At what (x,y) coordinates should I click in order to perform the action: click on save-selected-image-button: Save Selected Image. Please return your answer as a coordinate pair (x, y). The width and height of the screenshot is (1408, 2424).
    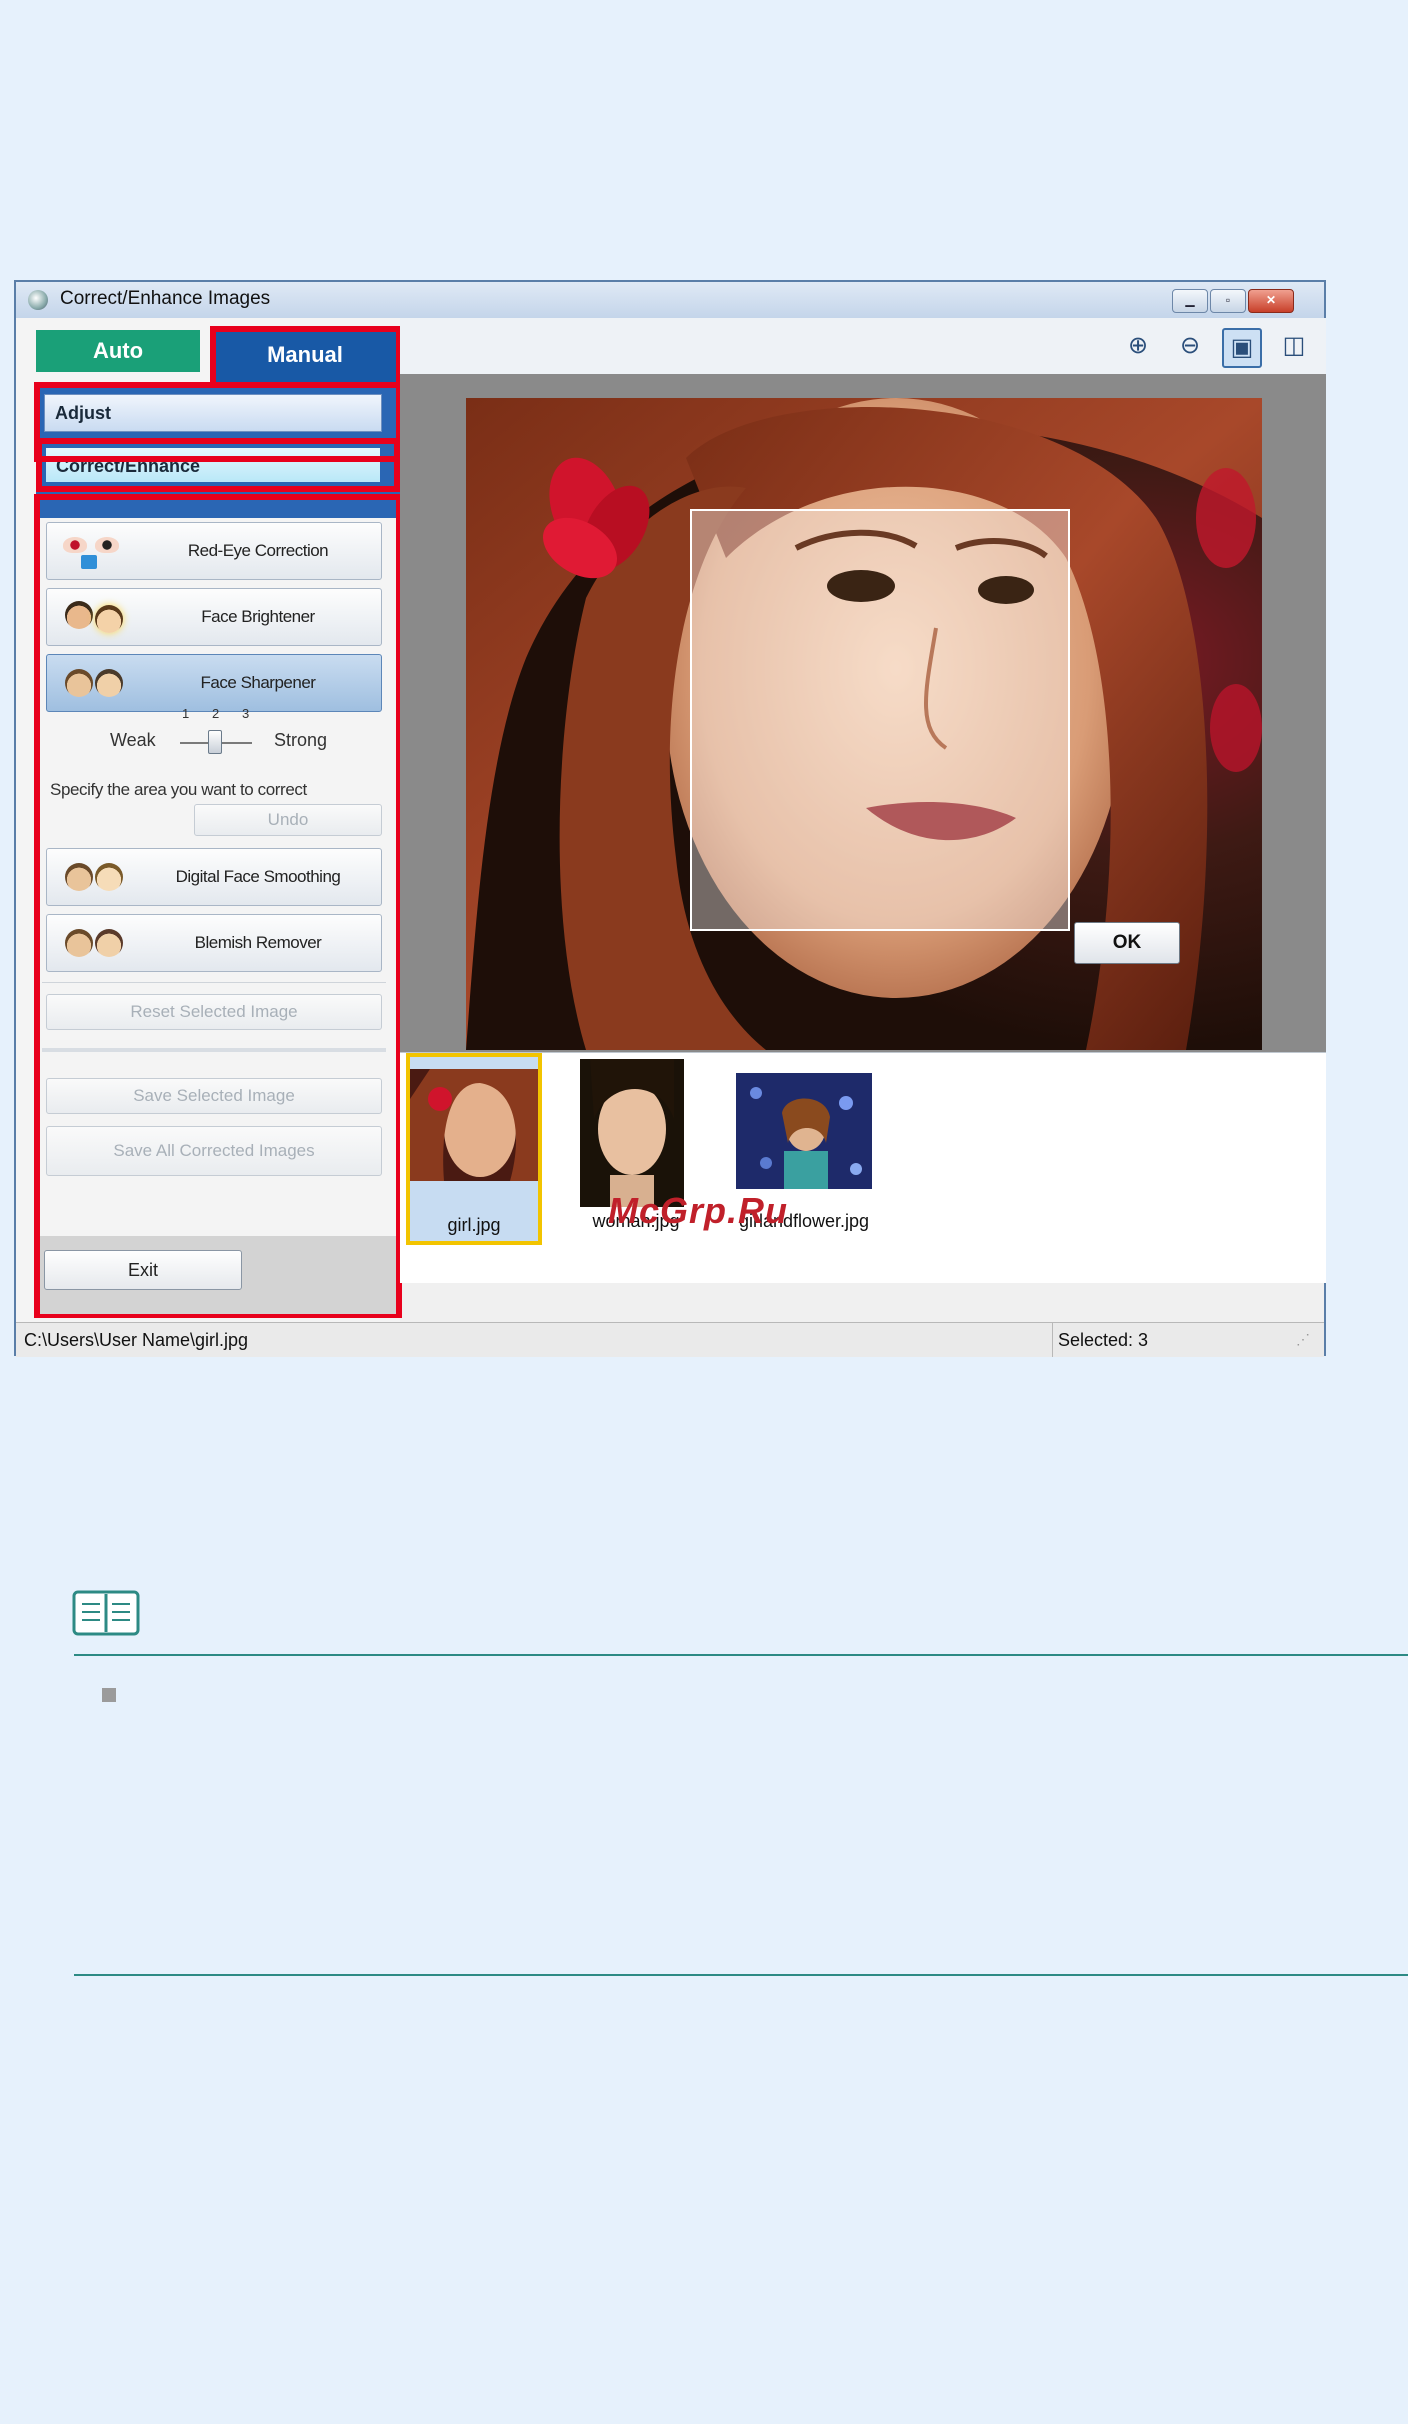
    Looking at the image, I should click on (214, 1096).